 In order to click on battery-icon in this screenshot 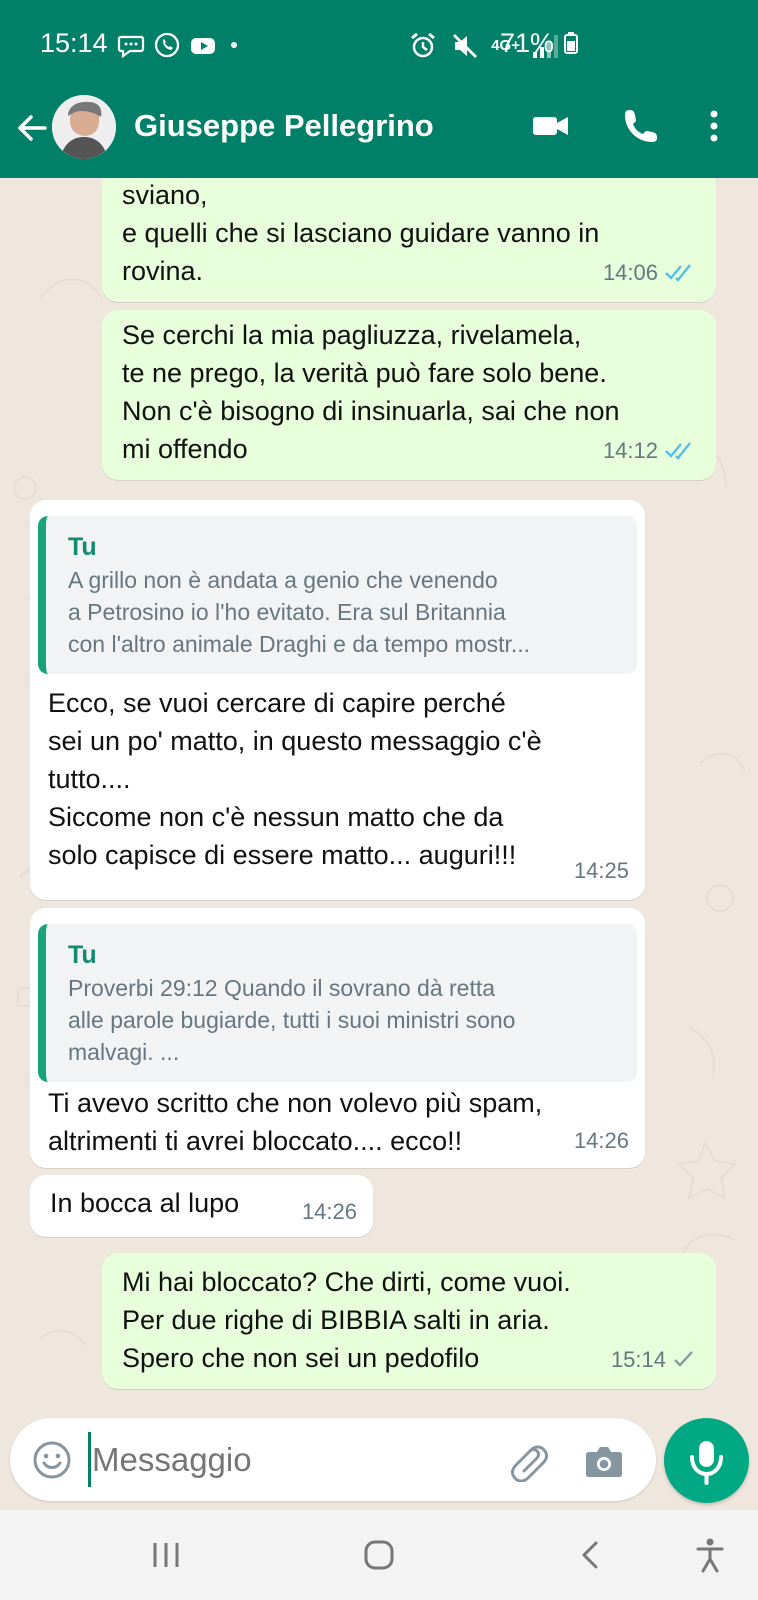, I will do `click(570, 43)`.